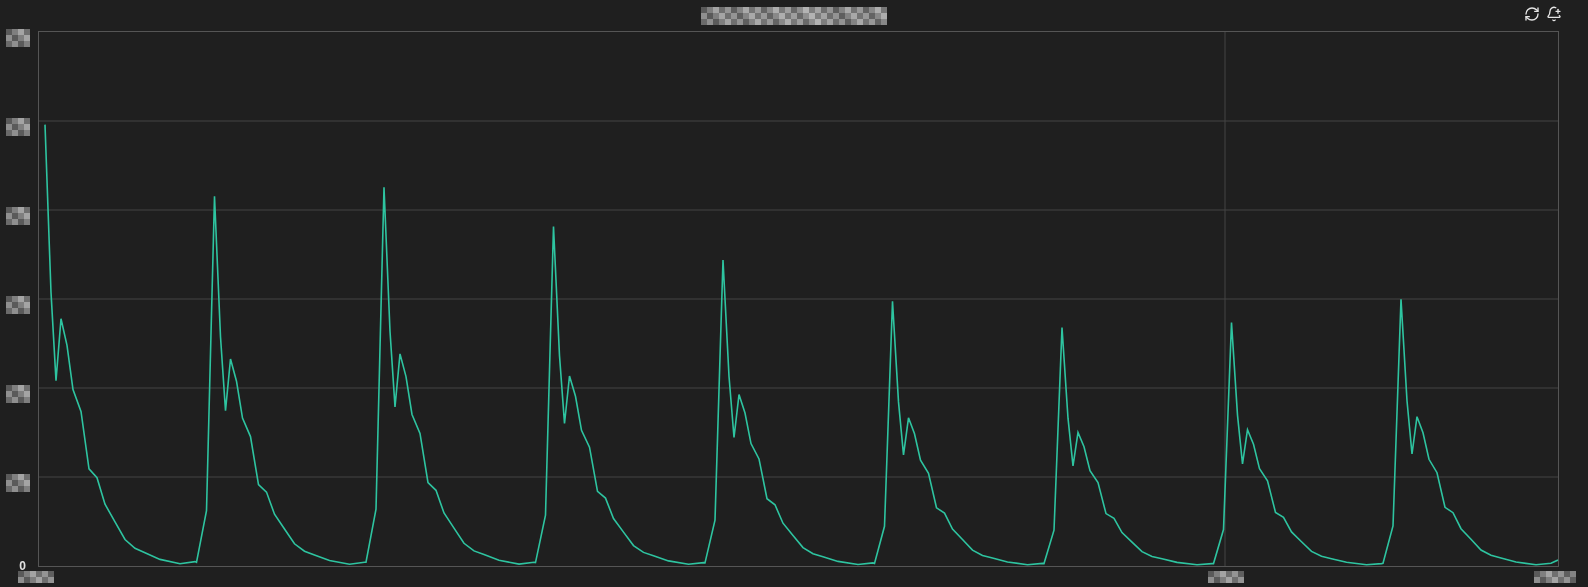 The image size is (1588, 587). I want to click on axis-label: 0, so click(22, 566).